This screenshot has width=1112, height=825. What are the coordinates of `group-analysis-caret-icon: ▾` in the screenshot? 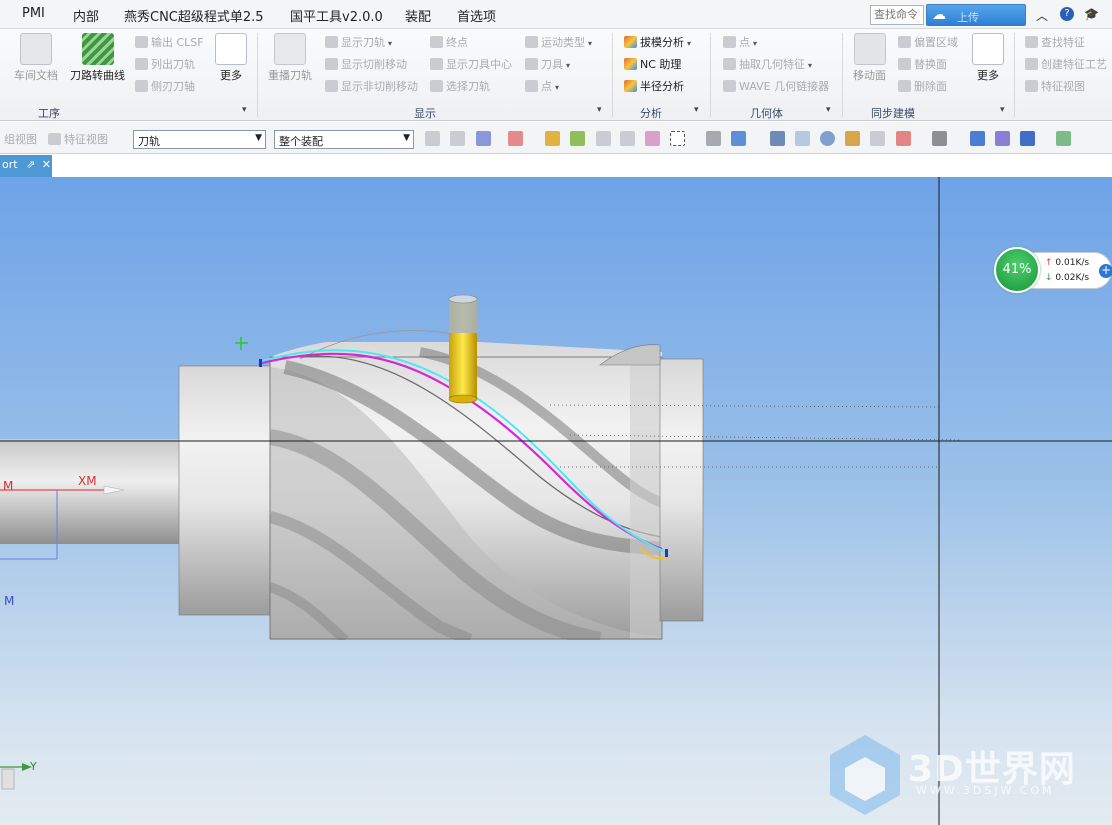 It's located at (696, 110).